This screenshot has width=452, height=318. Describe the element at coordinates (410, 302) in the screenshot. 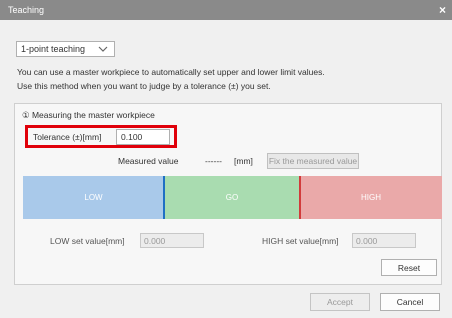

I see `cancel-button: Cancel` at that location.